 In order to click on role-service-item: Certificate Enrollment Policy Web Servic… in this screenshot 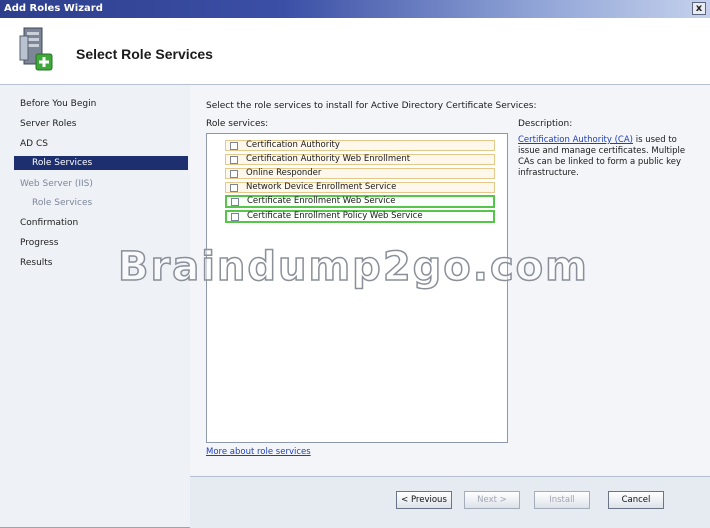, I will do `click(360, 216)`.